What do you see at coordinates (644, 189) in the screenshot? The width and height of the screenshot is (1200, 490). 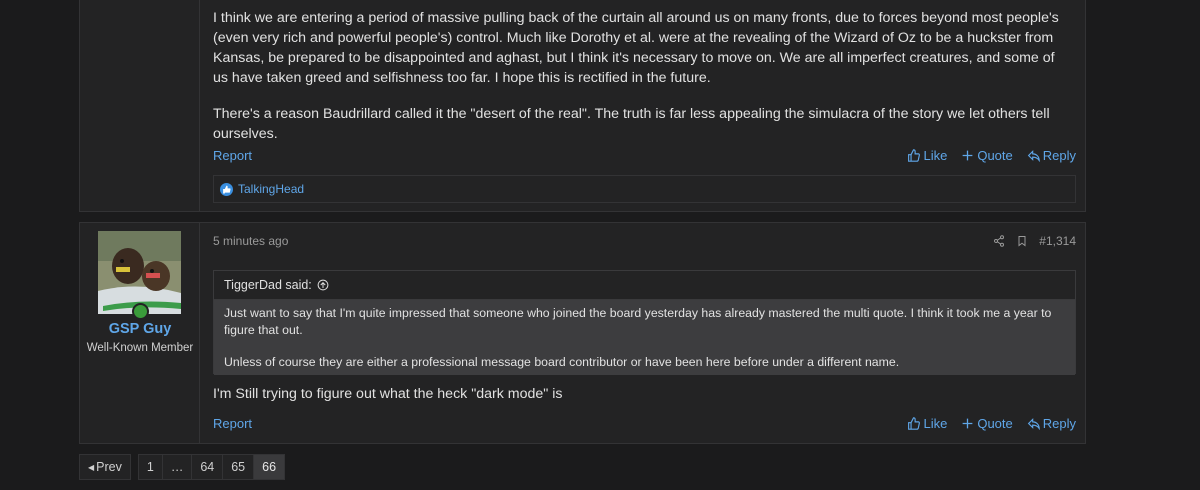 I see `reactions-bar: TalkingHead` at bounding box center [644, 189].